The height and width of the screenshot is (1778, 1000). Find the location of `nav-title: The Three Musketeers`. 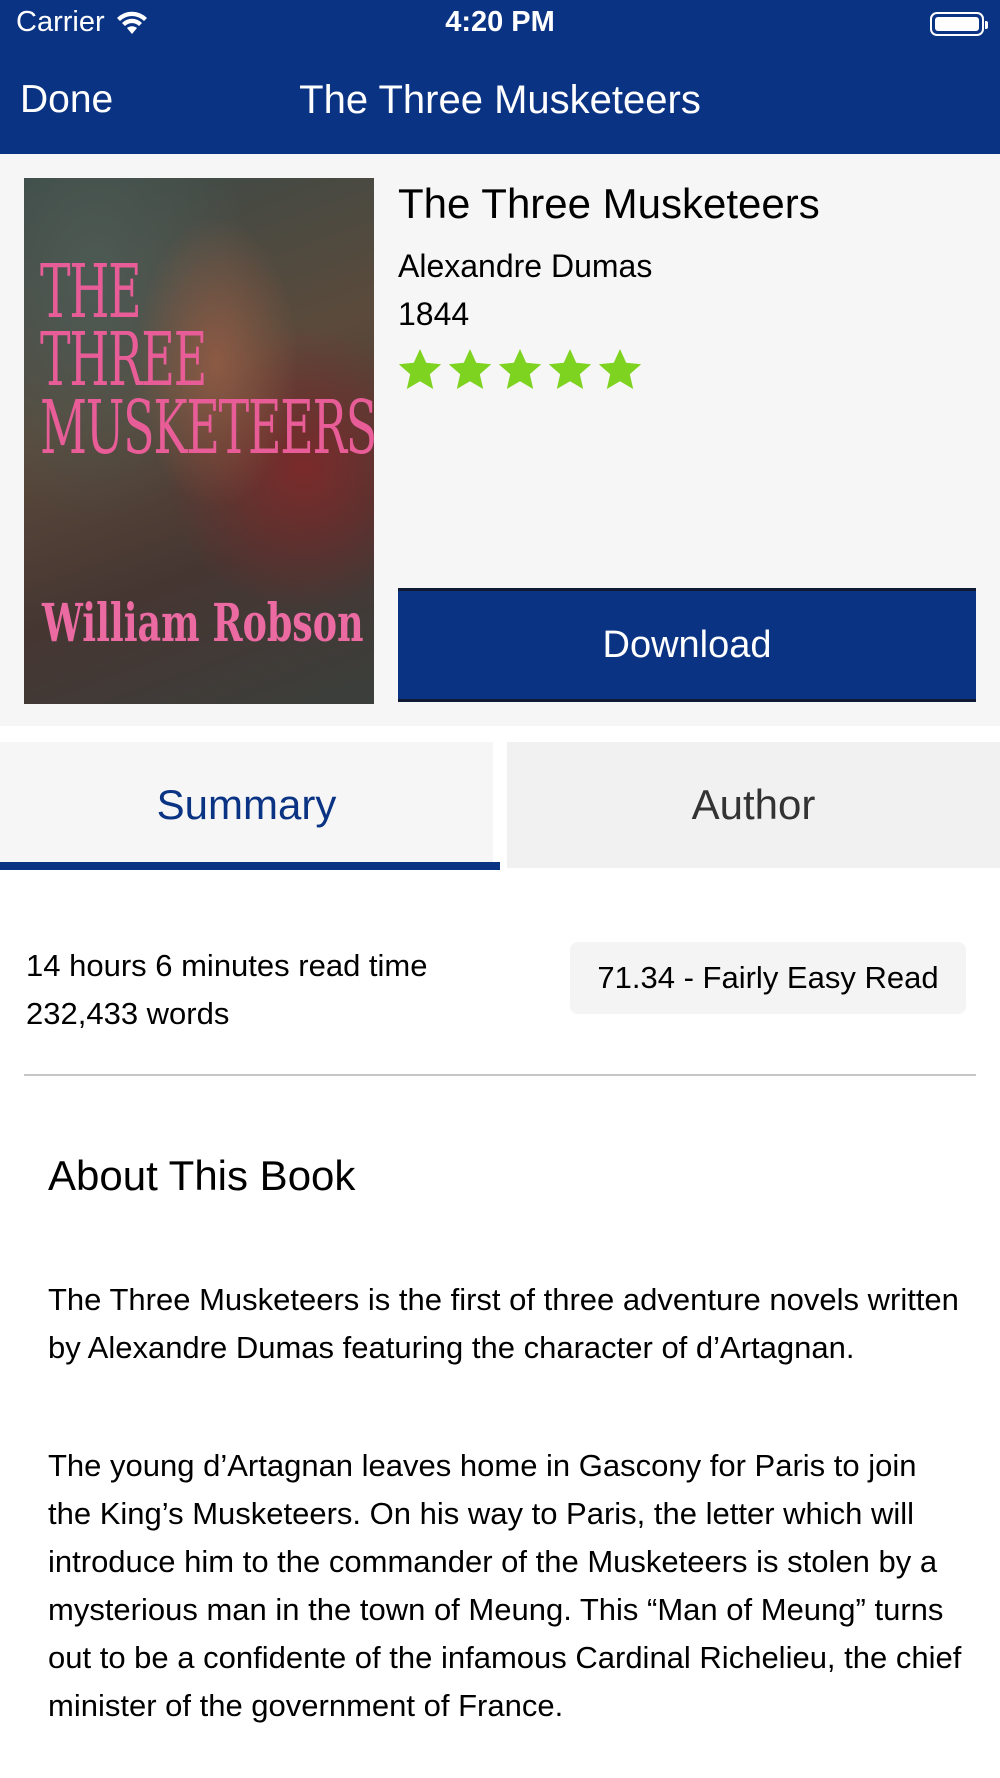

nav-title: The Three Musketeers is located at coordinates (500, 100).